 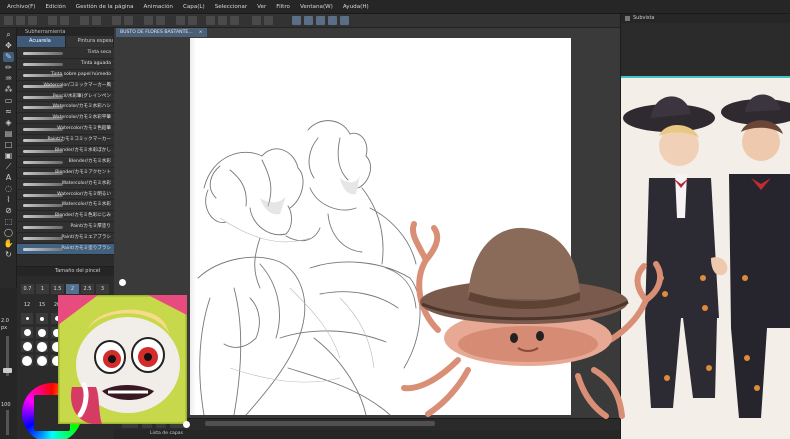 What do you see at coordinates (8, 123) in the screenshot?
I see `fill-tool-icon: ◈` at bounding box center [8, 123].